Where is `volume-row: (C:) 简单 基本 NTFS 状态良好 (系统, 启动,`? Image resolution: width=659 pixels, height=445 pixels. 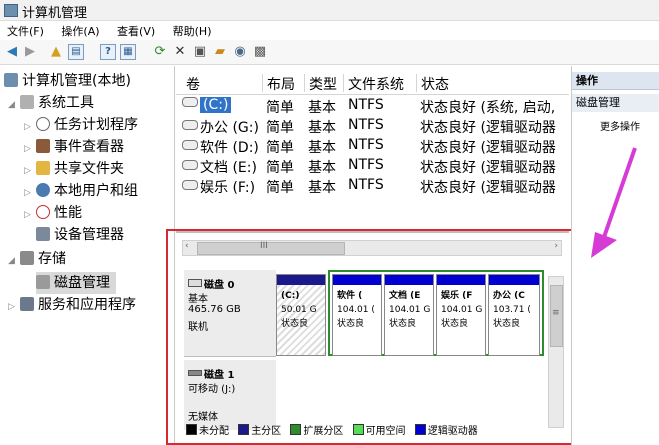
volume-row: (C:) 简单 基本 NTFS 状态良好 (系统, 启动, is located at coordinates (372, 106).